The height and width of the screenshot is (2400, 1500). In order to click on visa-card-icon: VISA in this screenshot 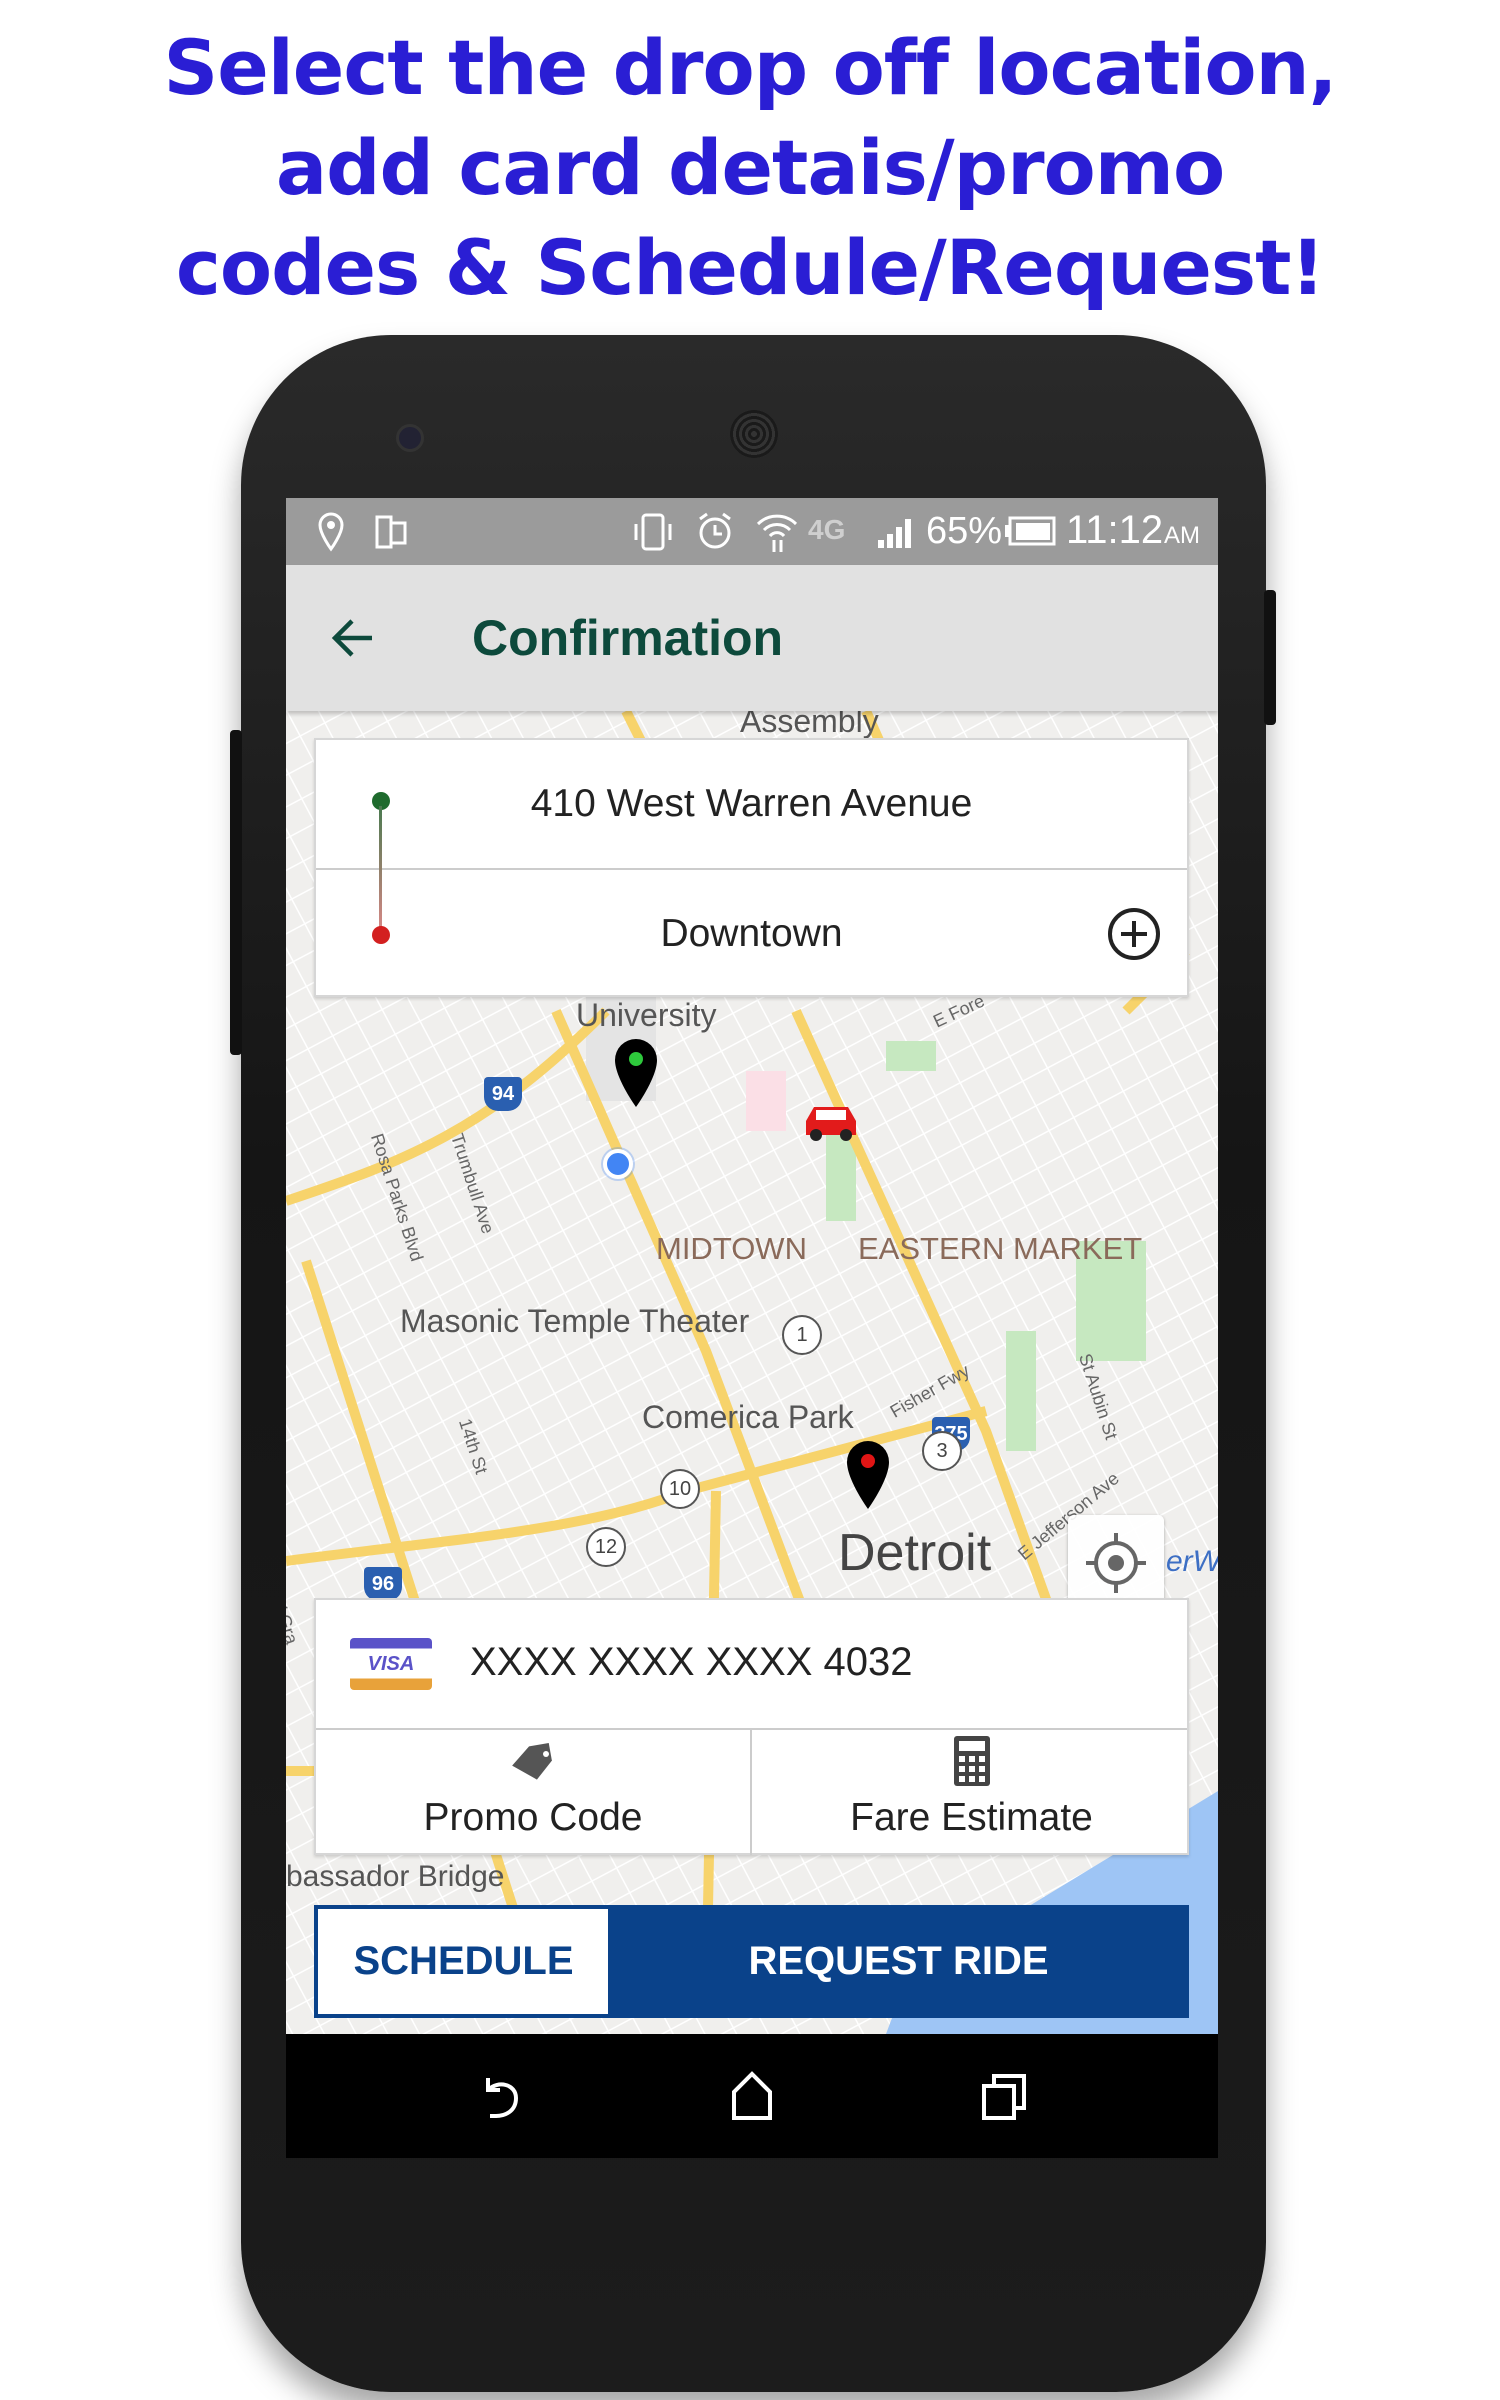, I will do `click(391, 1664)`.